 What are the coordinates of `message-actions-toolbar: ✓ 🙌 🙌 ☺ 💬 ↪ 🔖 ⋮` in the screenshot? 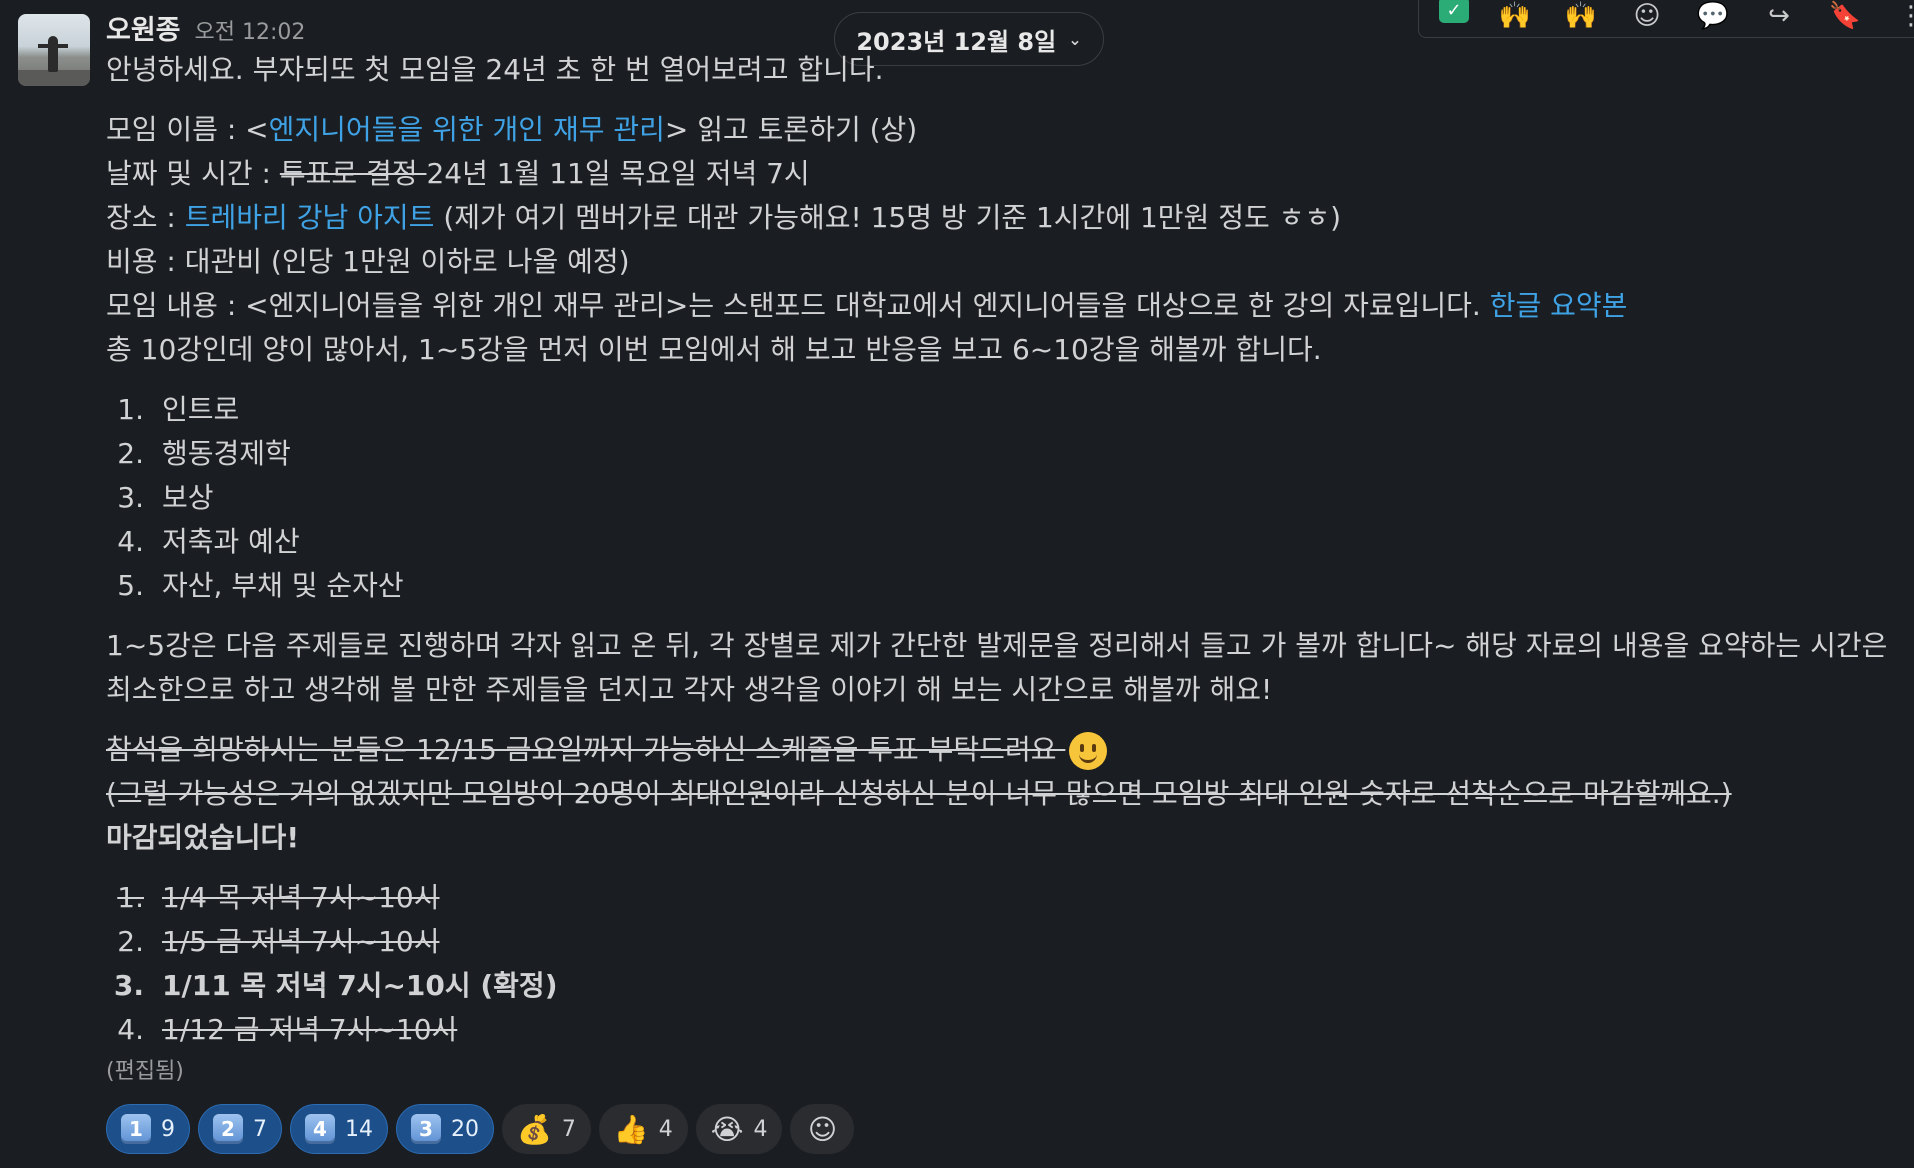 It's located at (1666, 19).